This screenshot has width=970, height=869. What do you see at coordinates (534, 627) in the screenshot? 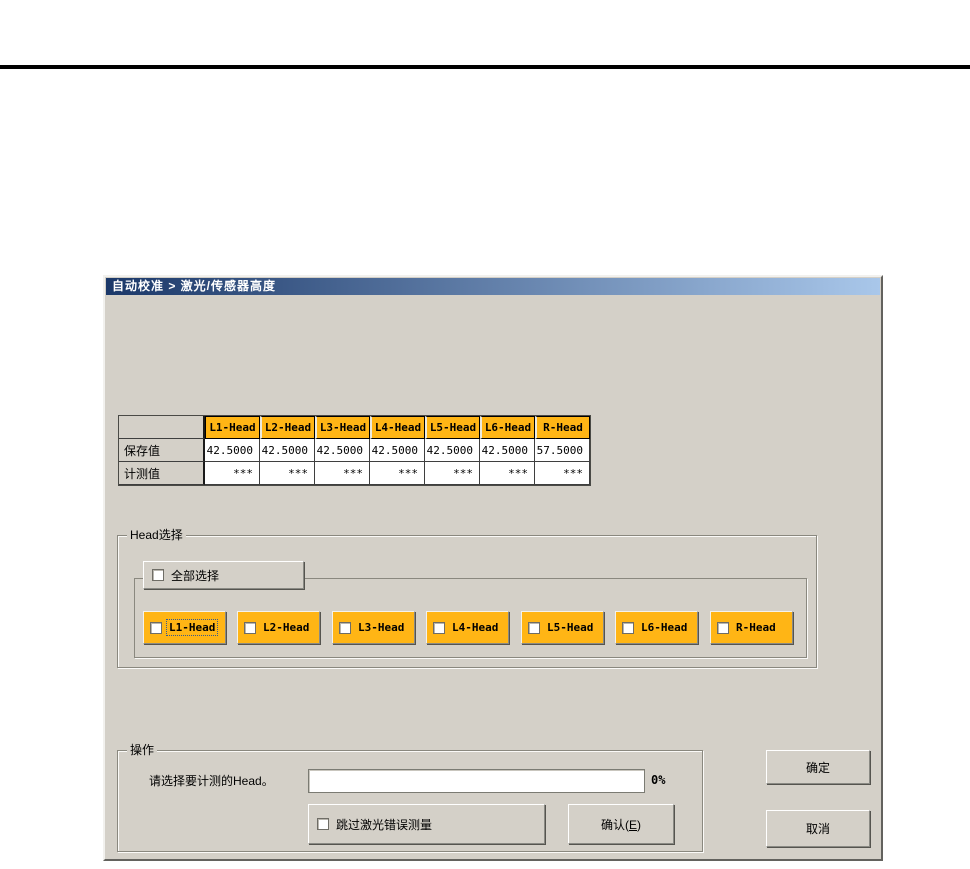
I see `head-checkbox-l5` at bounding box center [534, 627].